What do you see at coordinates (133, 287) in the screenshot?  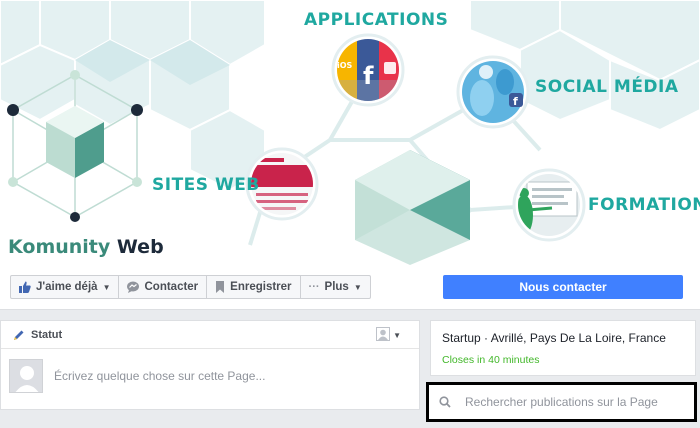 I see `chat-bubble-icon` at bounding box center [133, 287].